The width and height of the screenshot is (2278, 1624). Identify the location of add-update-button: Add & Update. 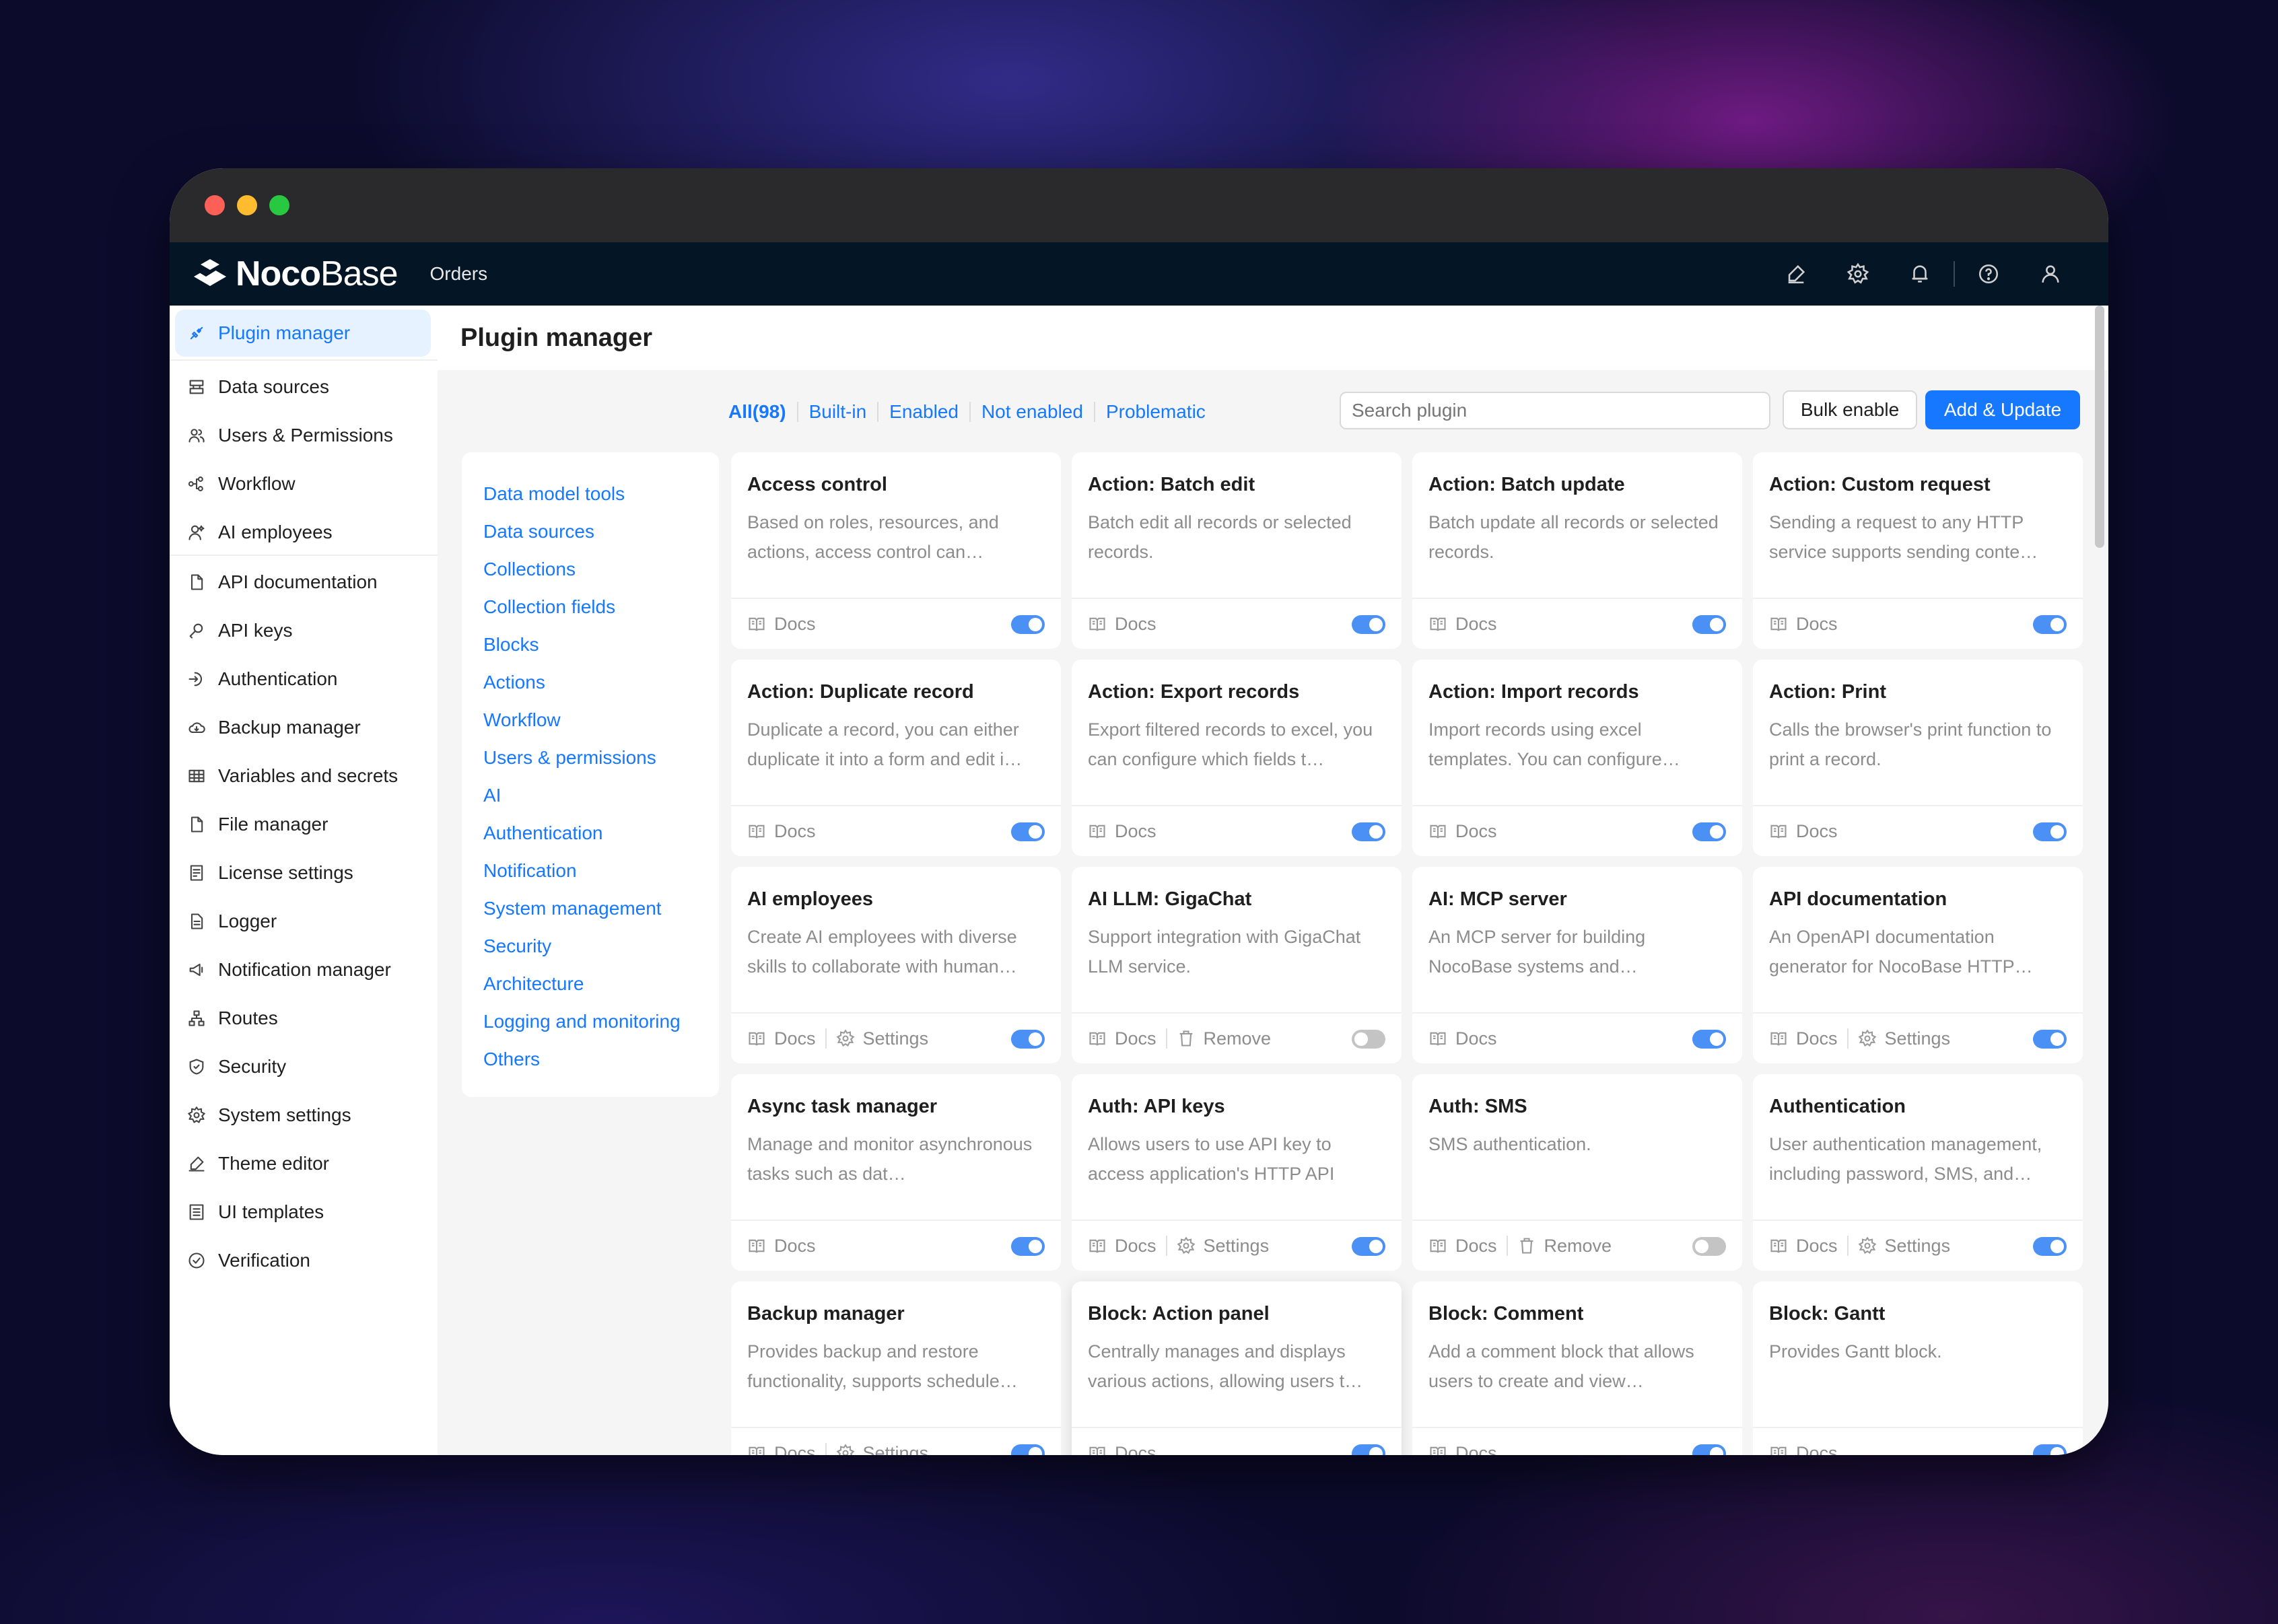
(2002, 409).